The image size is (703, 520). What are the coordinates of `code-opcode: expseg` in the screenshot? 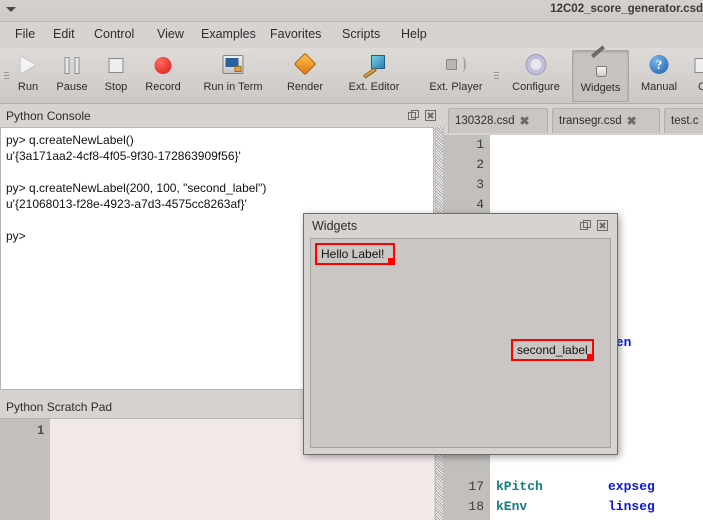 It's located at (631, 486).